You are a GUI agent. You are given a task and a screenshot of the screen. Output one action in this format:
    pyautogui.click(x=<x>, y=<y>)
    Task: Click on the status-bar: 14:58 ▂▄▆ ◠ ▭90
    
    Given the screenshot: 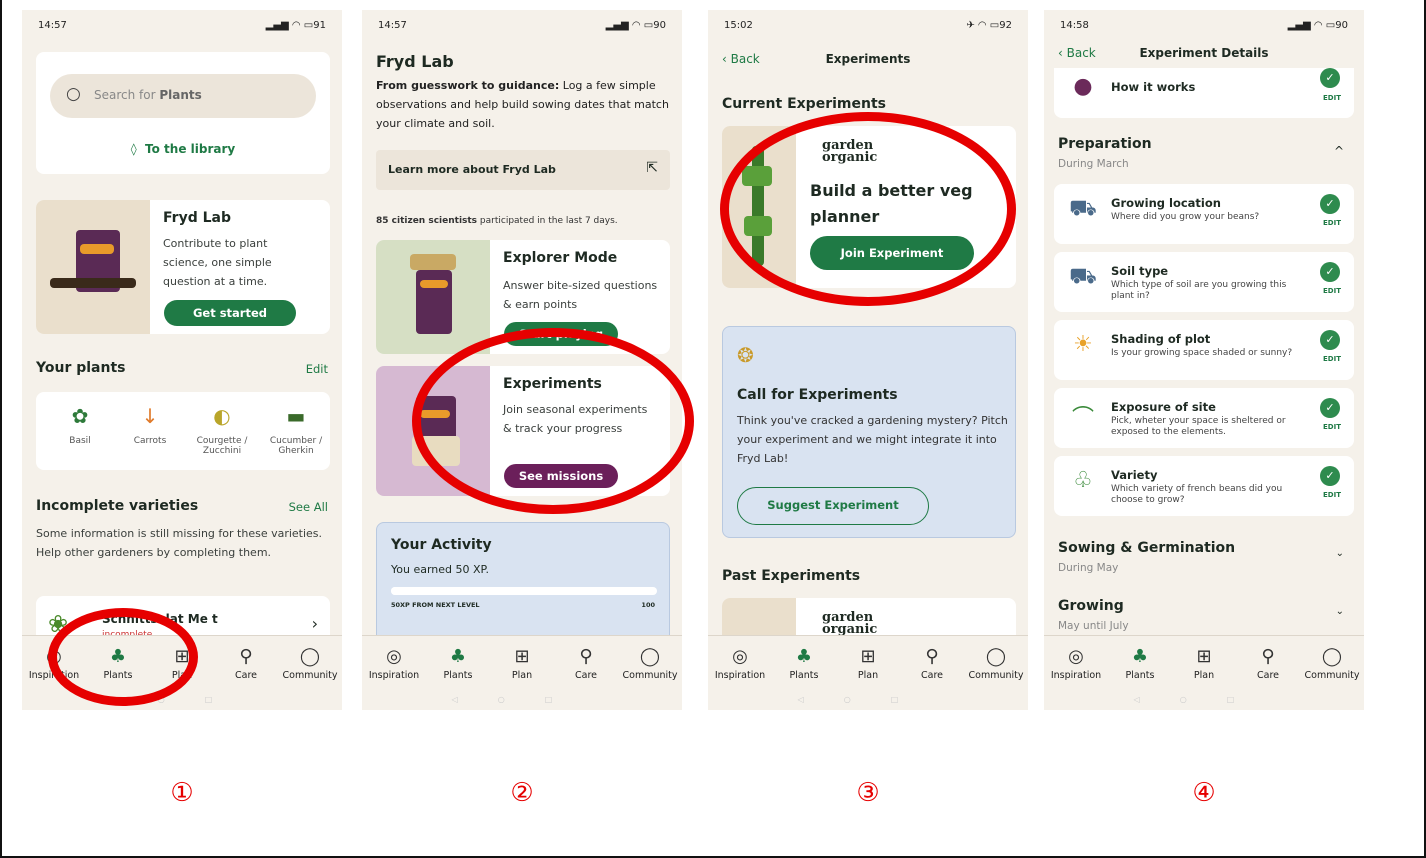 What is the action you would take?
    pyautogui.click(x=1204, y=27)
    